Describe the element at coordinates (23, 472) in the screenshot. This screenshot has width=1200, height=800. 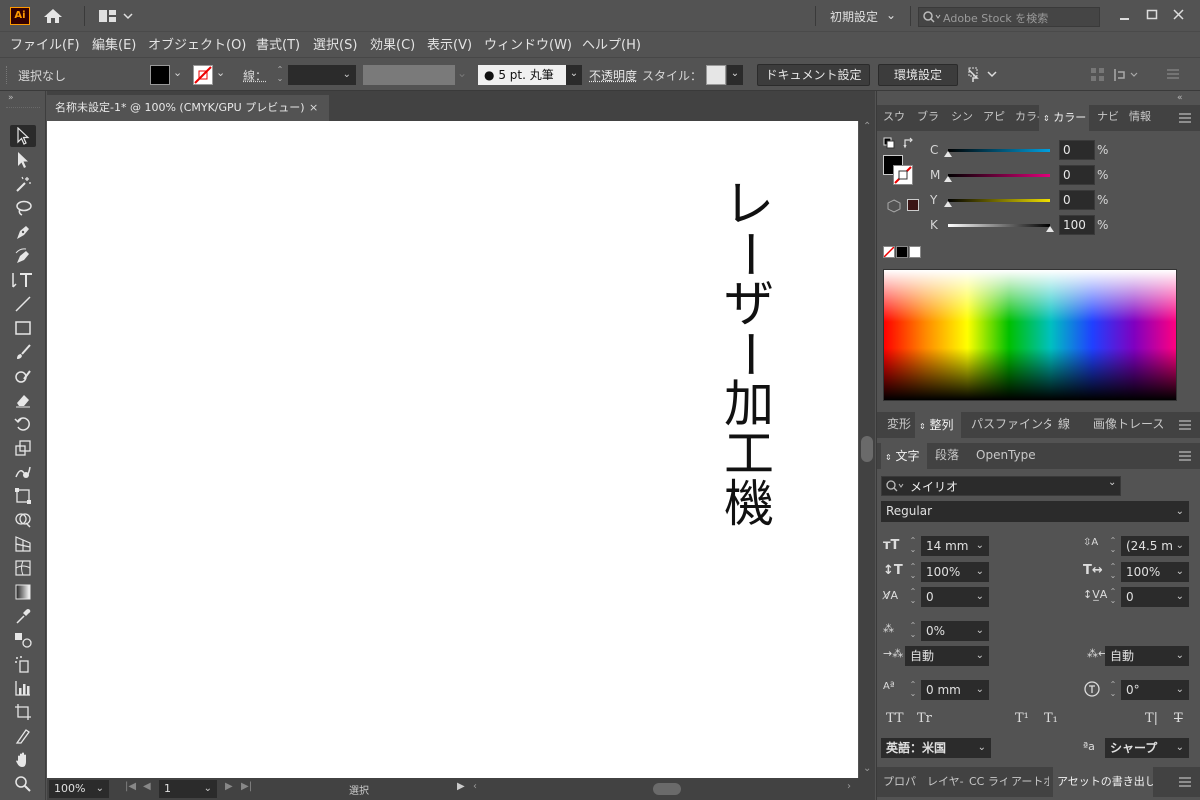
I see `warp-tool-icon` at that location.